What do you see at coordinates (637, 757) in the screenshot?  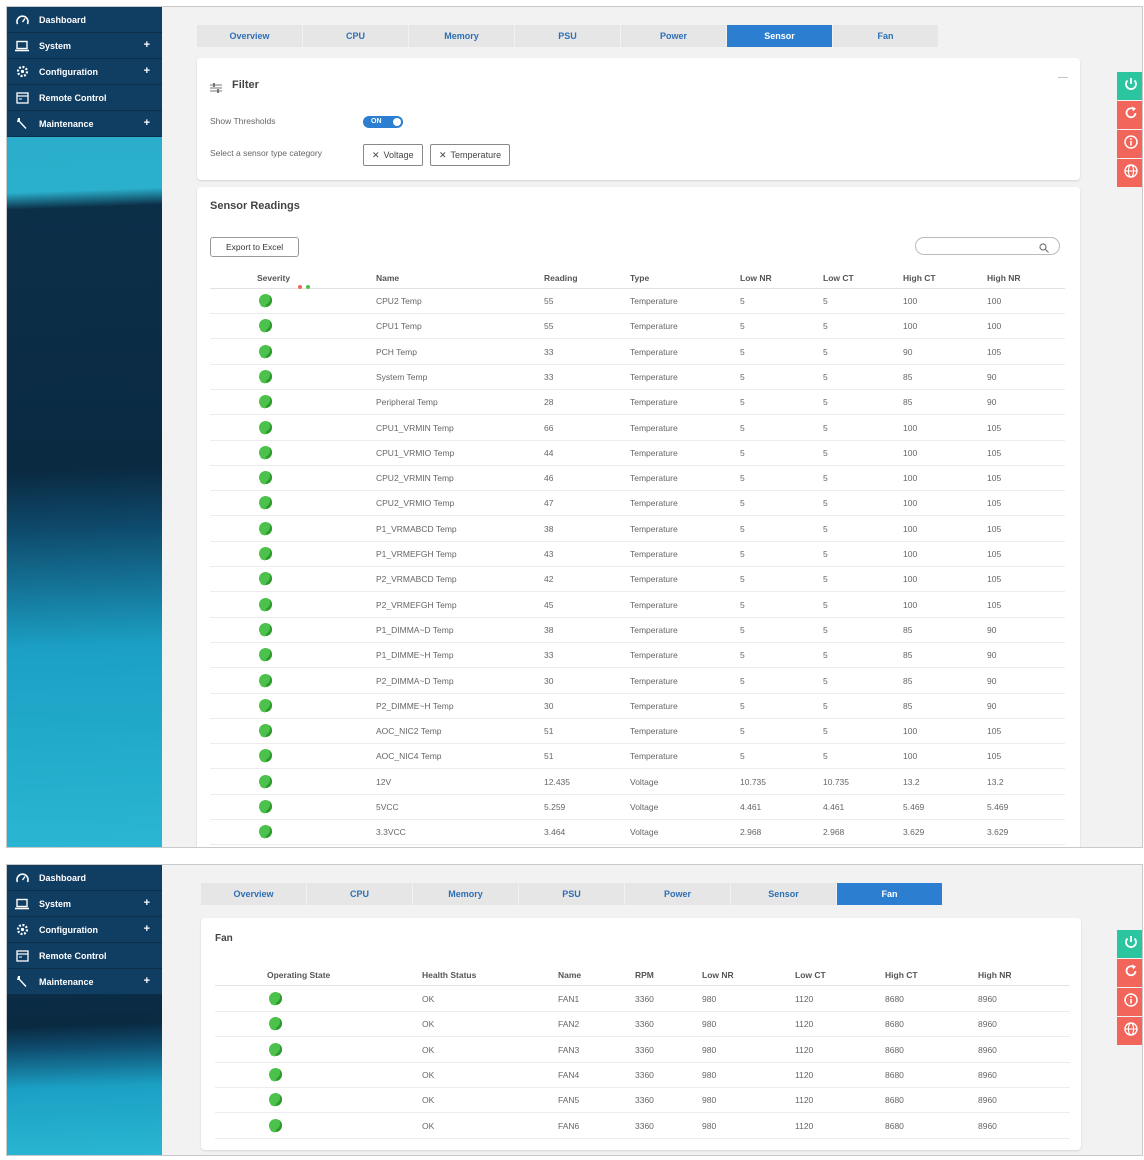 I see `table-row: AOC_NIC4 Temp 51 Temperature 5 5 100 105` at bounding box center [637, 757].